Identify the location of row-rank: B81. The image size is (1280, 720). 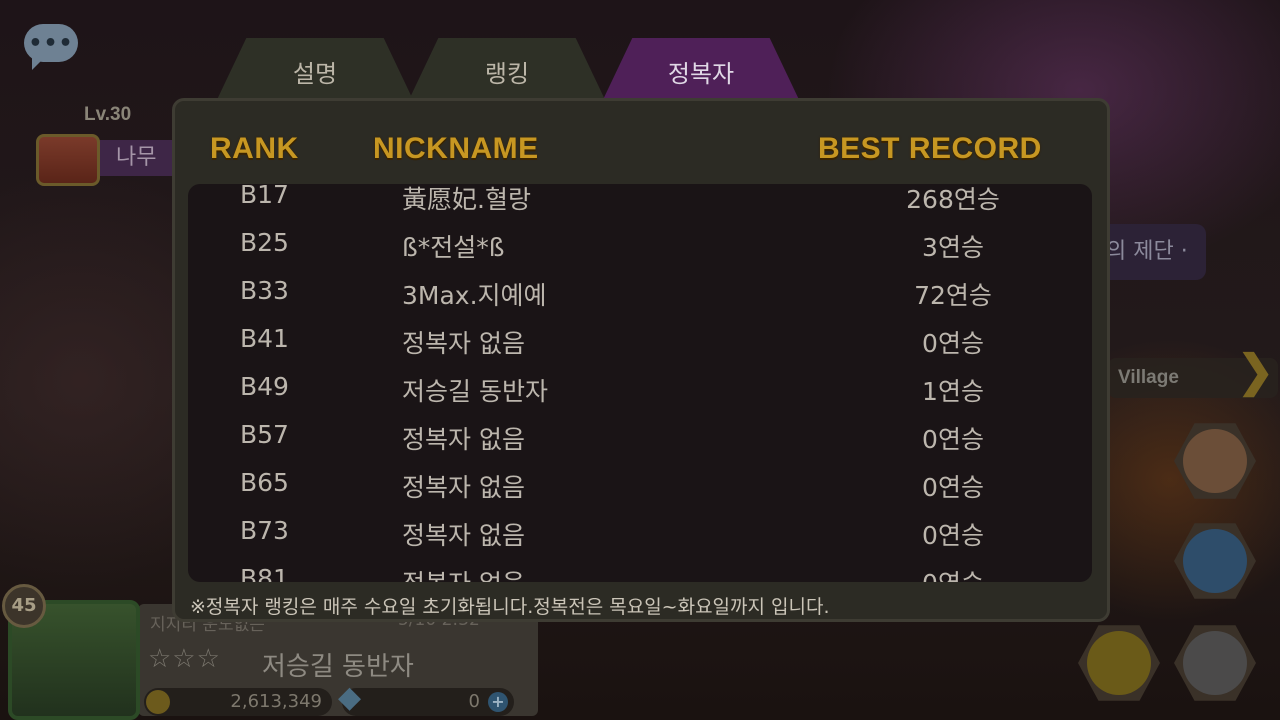
(264, 573).